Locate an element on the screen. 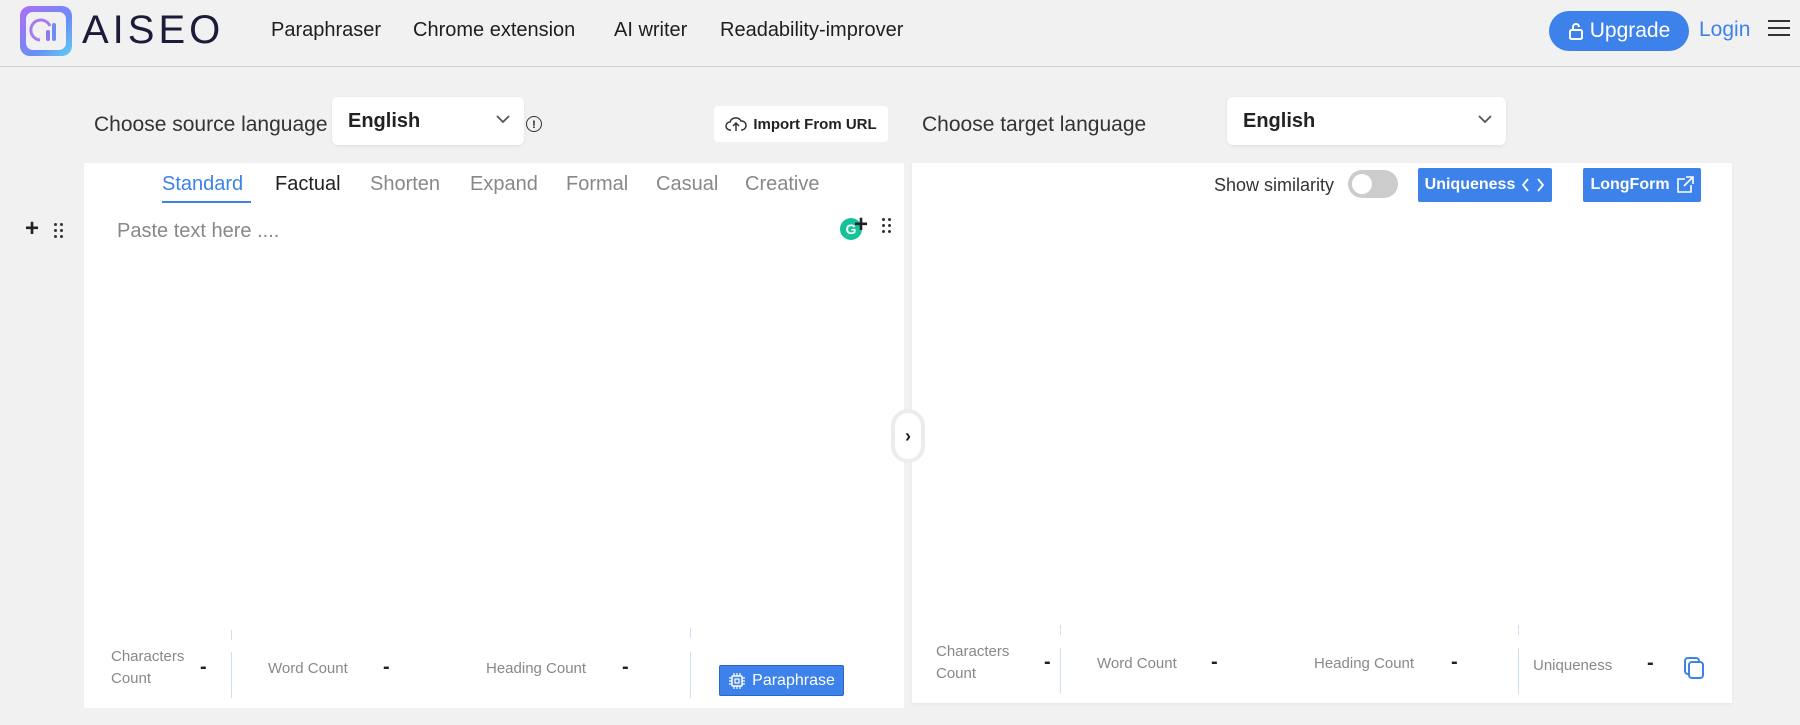 The height and width of the screenshot is (725, 1800). longform-button: LongForm is located at coordinates (1642, 185).